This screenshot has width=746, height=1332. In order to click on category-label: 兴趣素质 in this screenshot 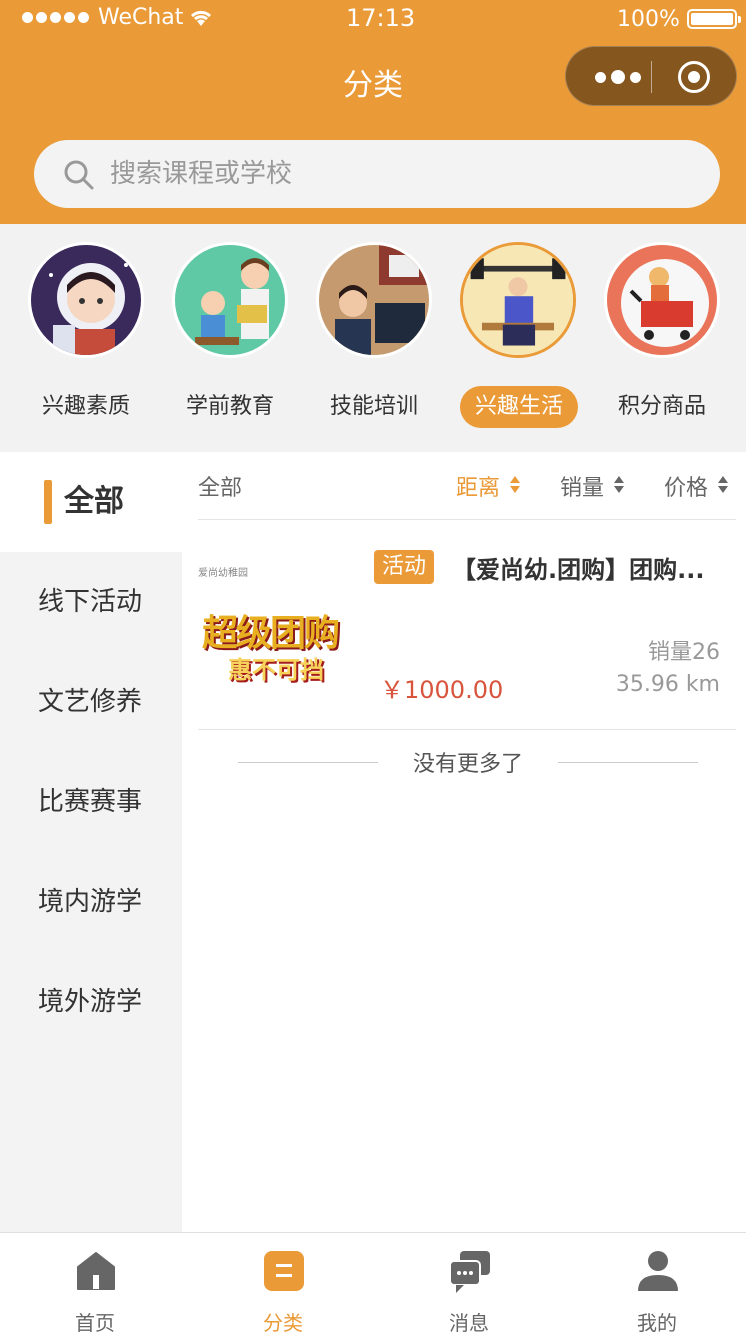, I will do `click(85, 406)`.